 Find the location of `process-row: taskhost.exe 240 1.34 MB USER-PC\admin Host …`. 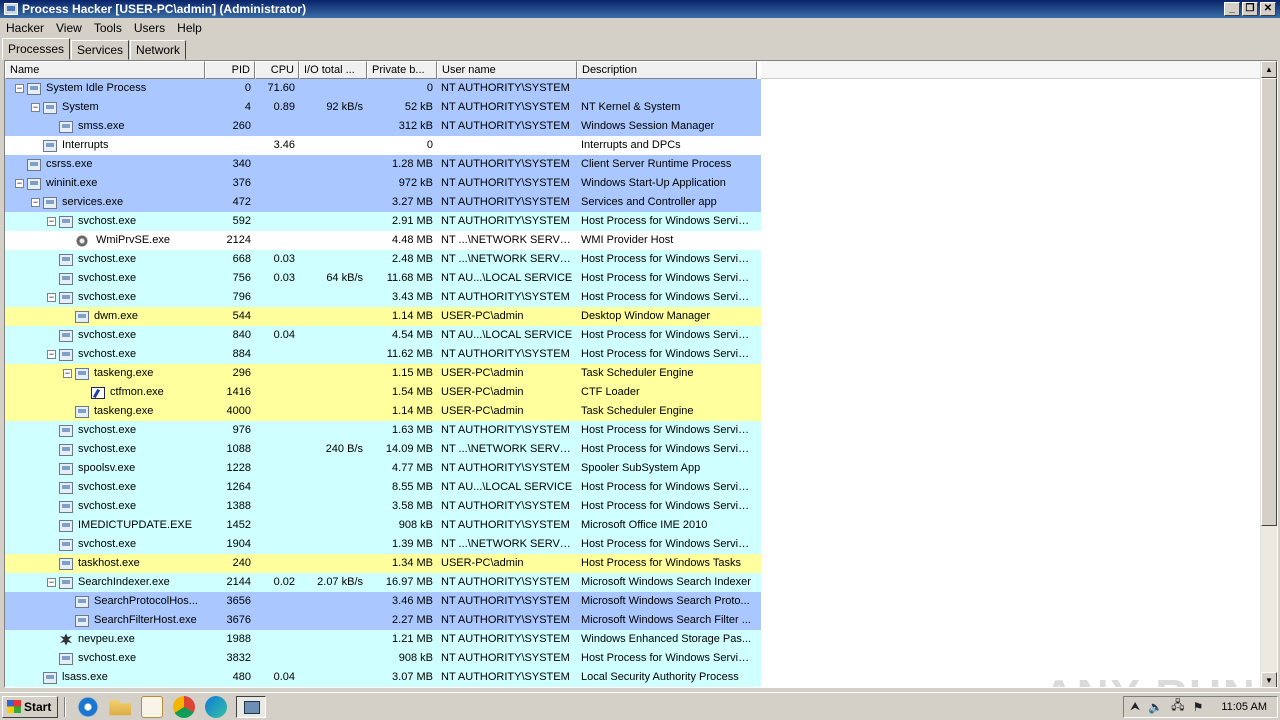

process-row: taskhost.exe 240 1.34 MB USER-PC\admin Host … is located at coordinates (383, 563).